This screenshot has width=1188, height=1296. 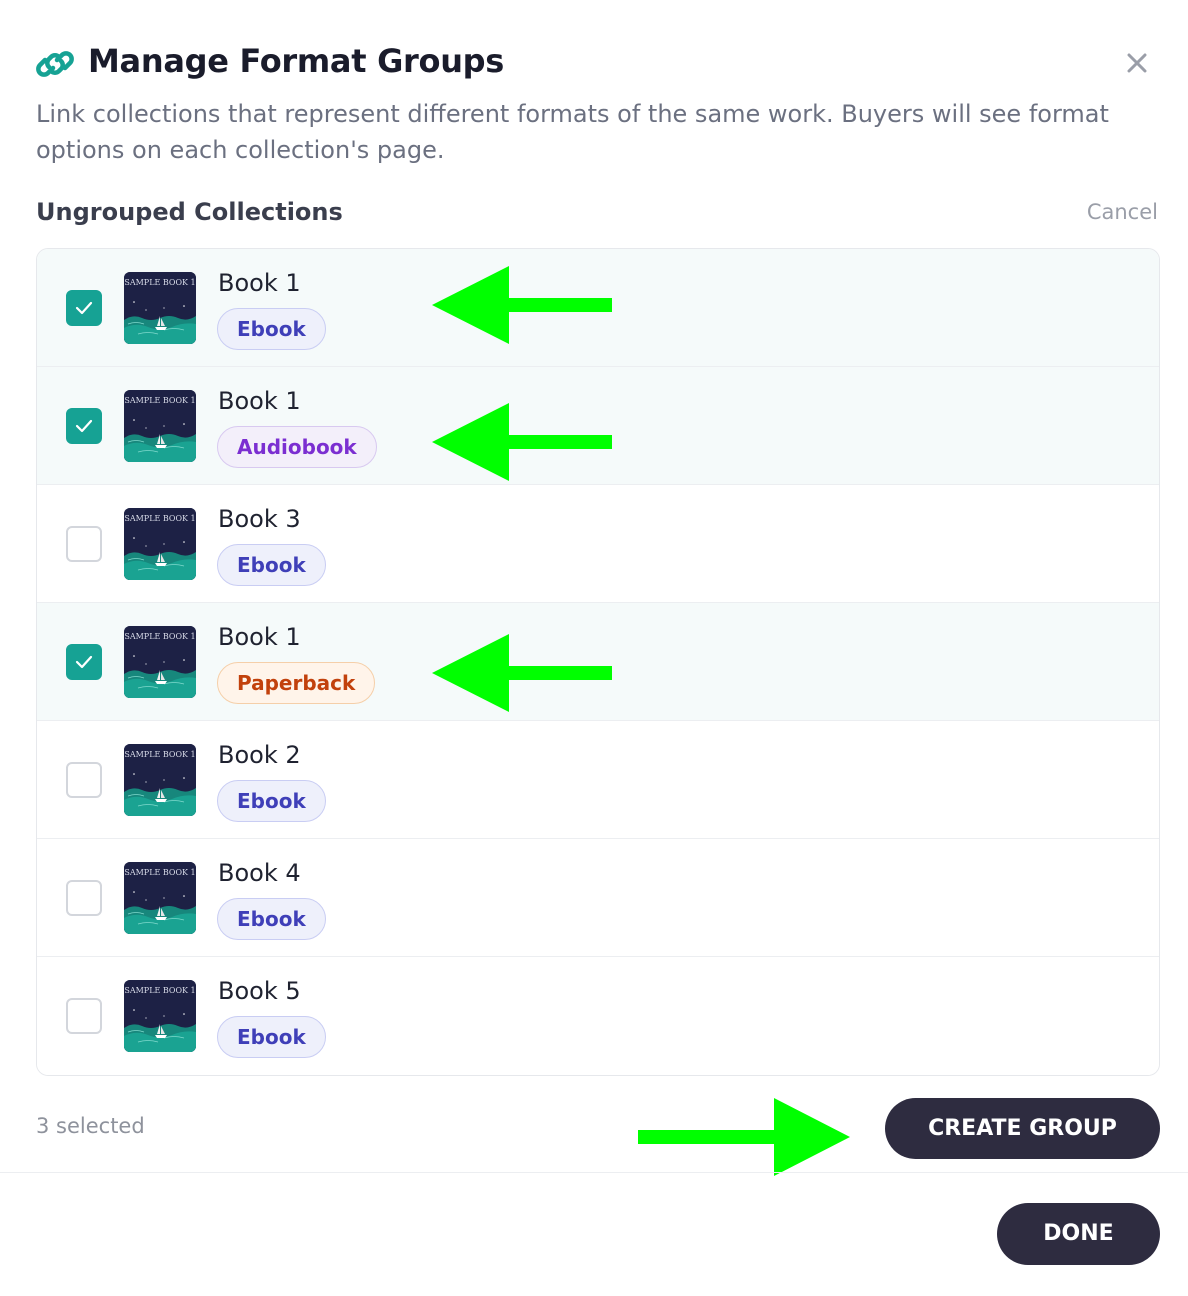 I want to click on collection-title: Book 3, so click(x=259, y=519).